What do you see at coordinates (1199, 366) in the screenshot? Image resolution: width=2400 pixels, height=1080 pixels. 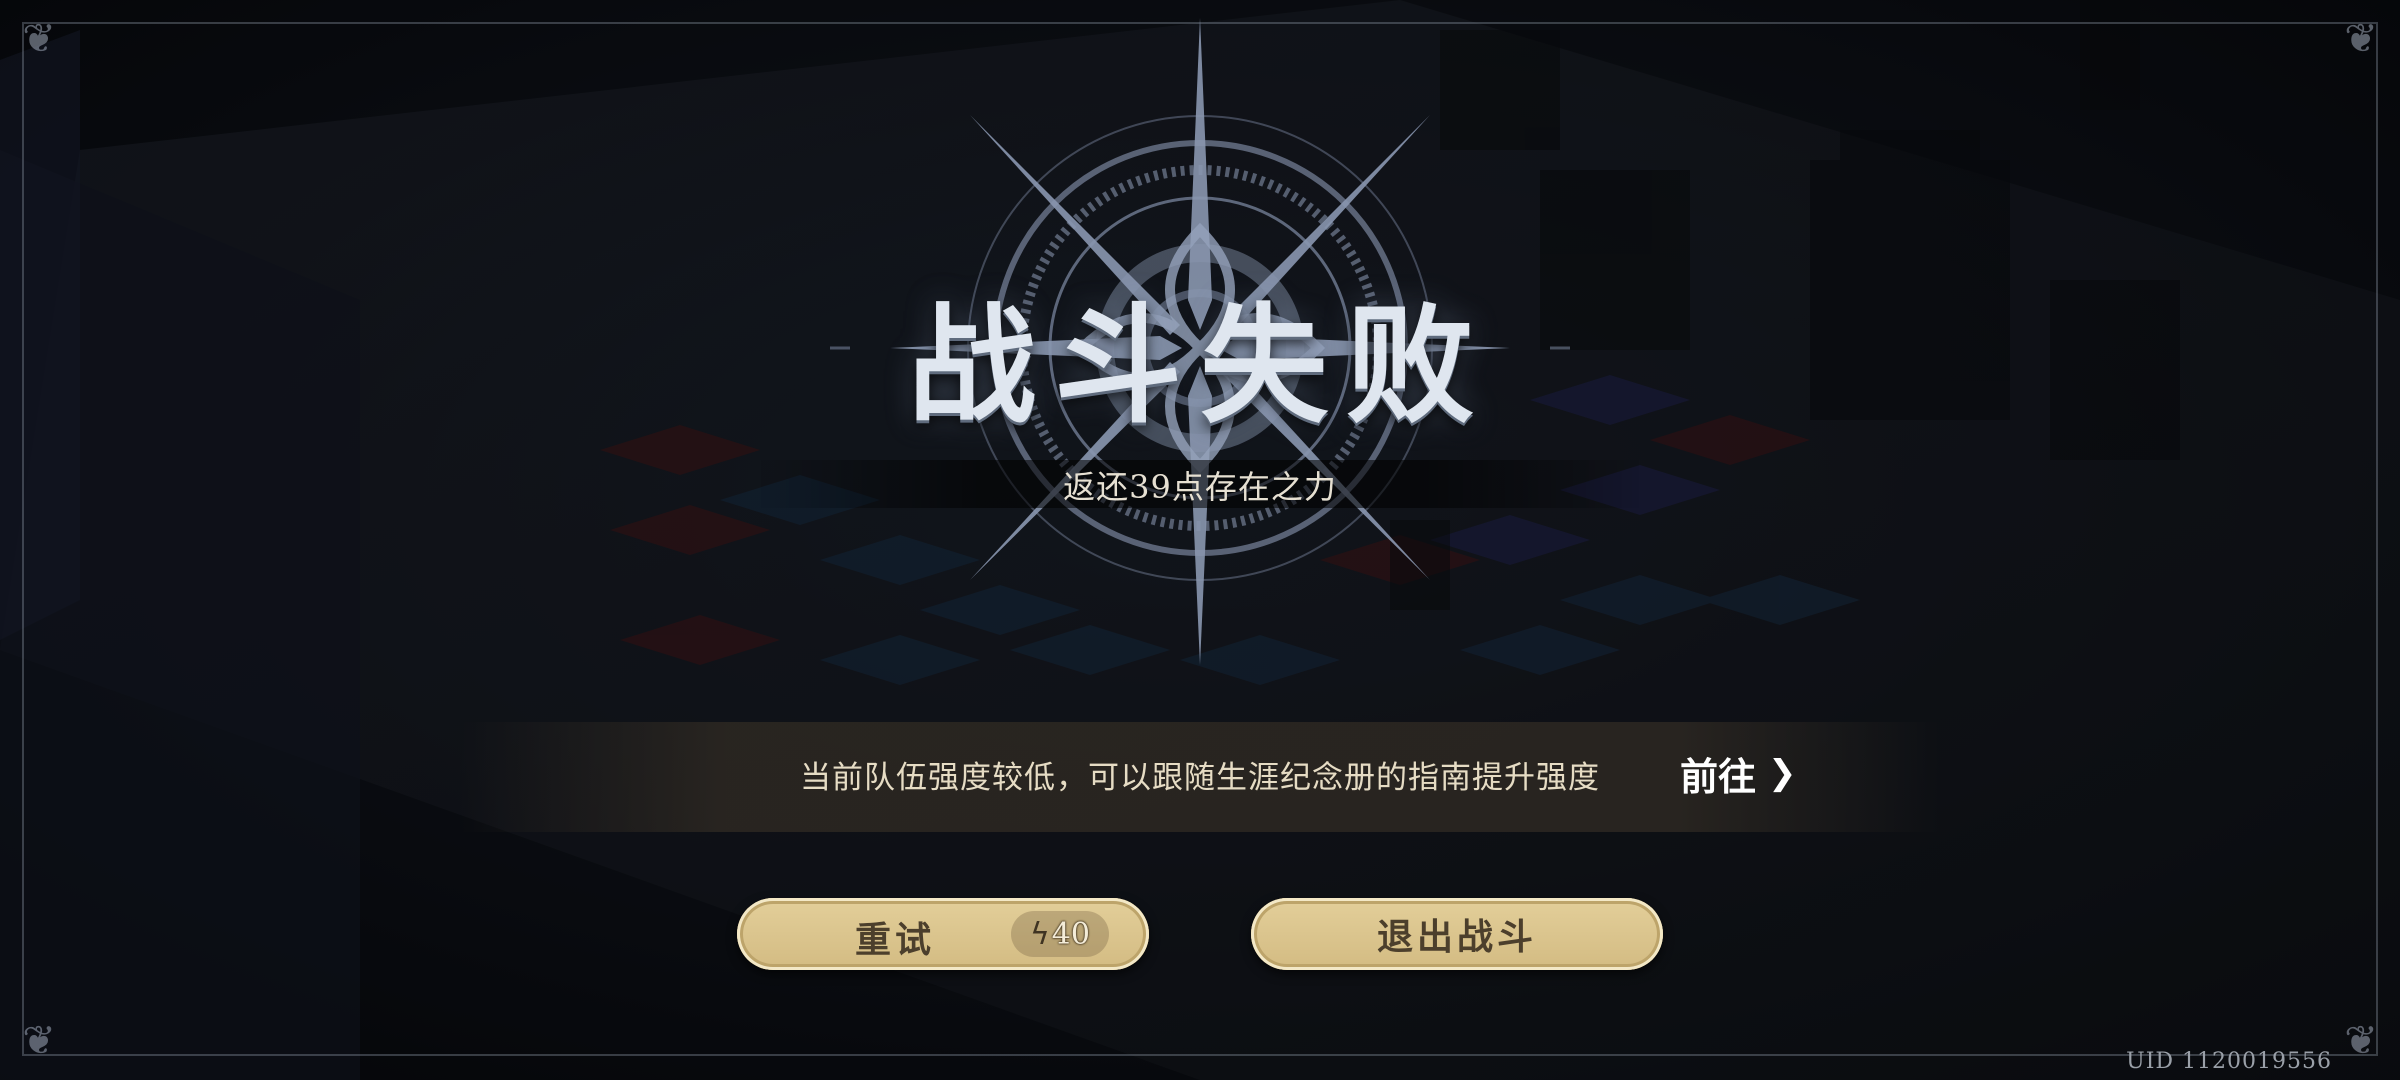 I see `battle-result-title: 战斗失败` at bounding box center [1199, 366].